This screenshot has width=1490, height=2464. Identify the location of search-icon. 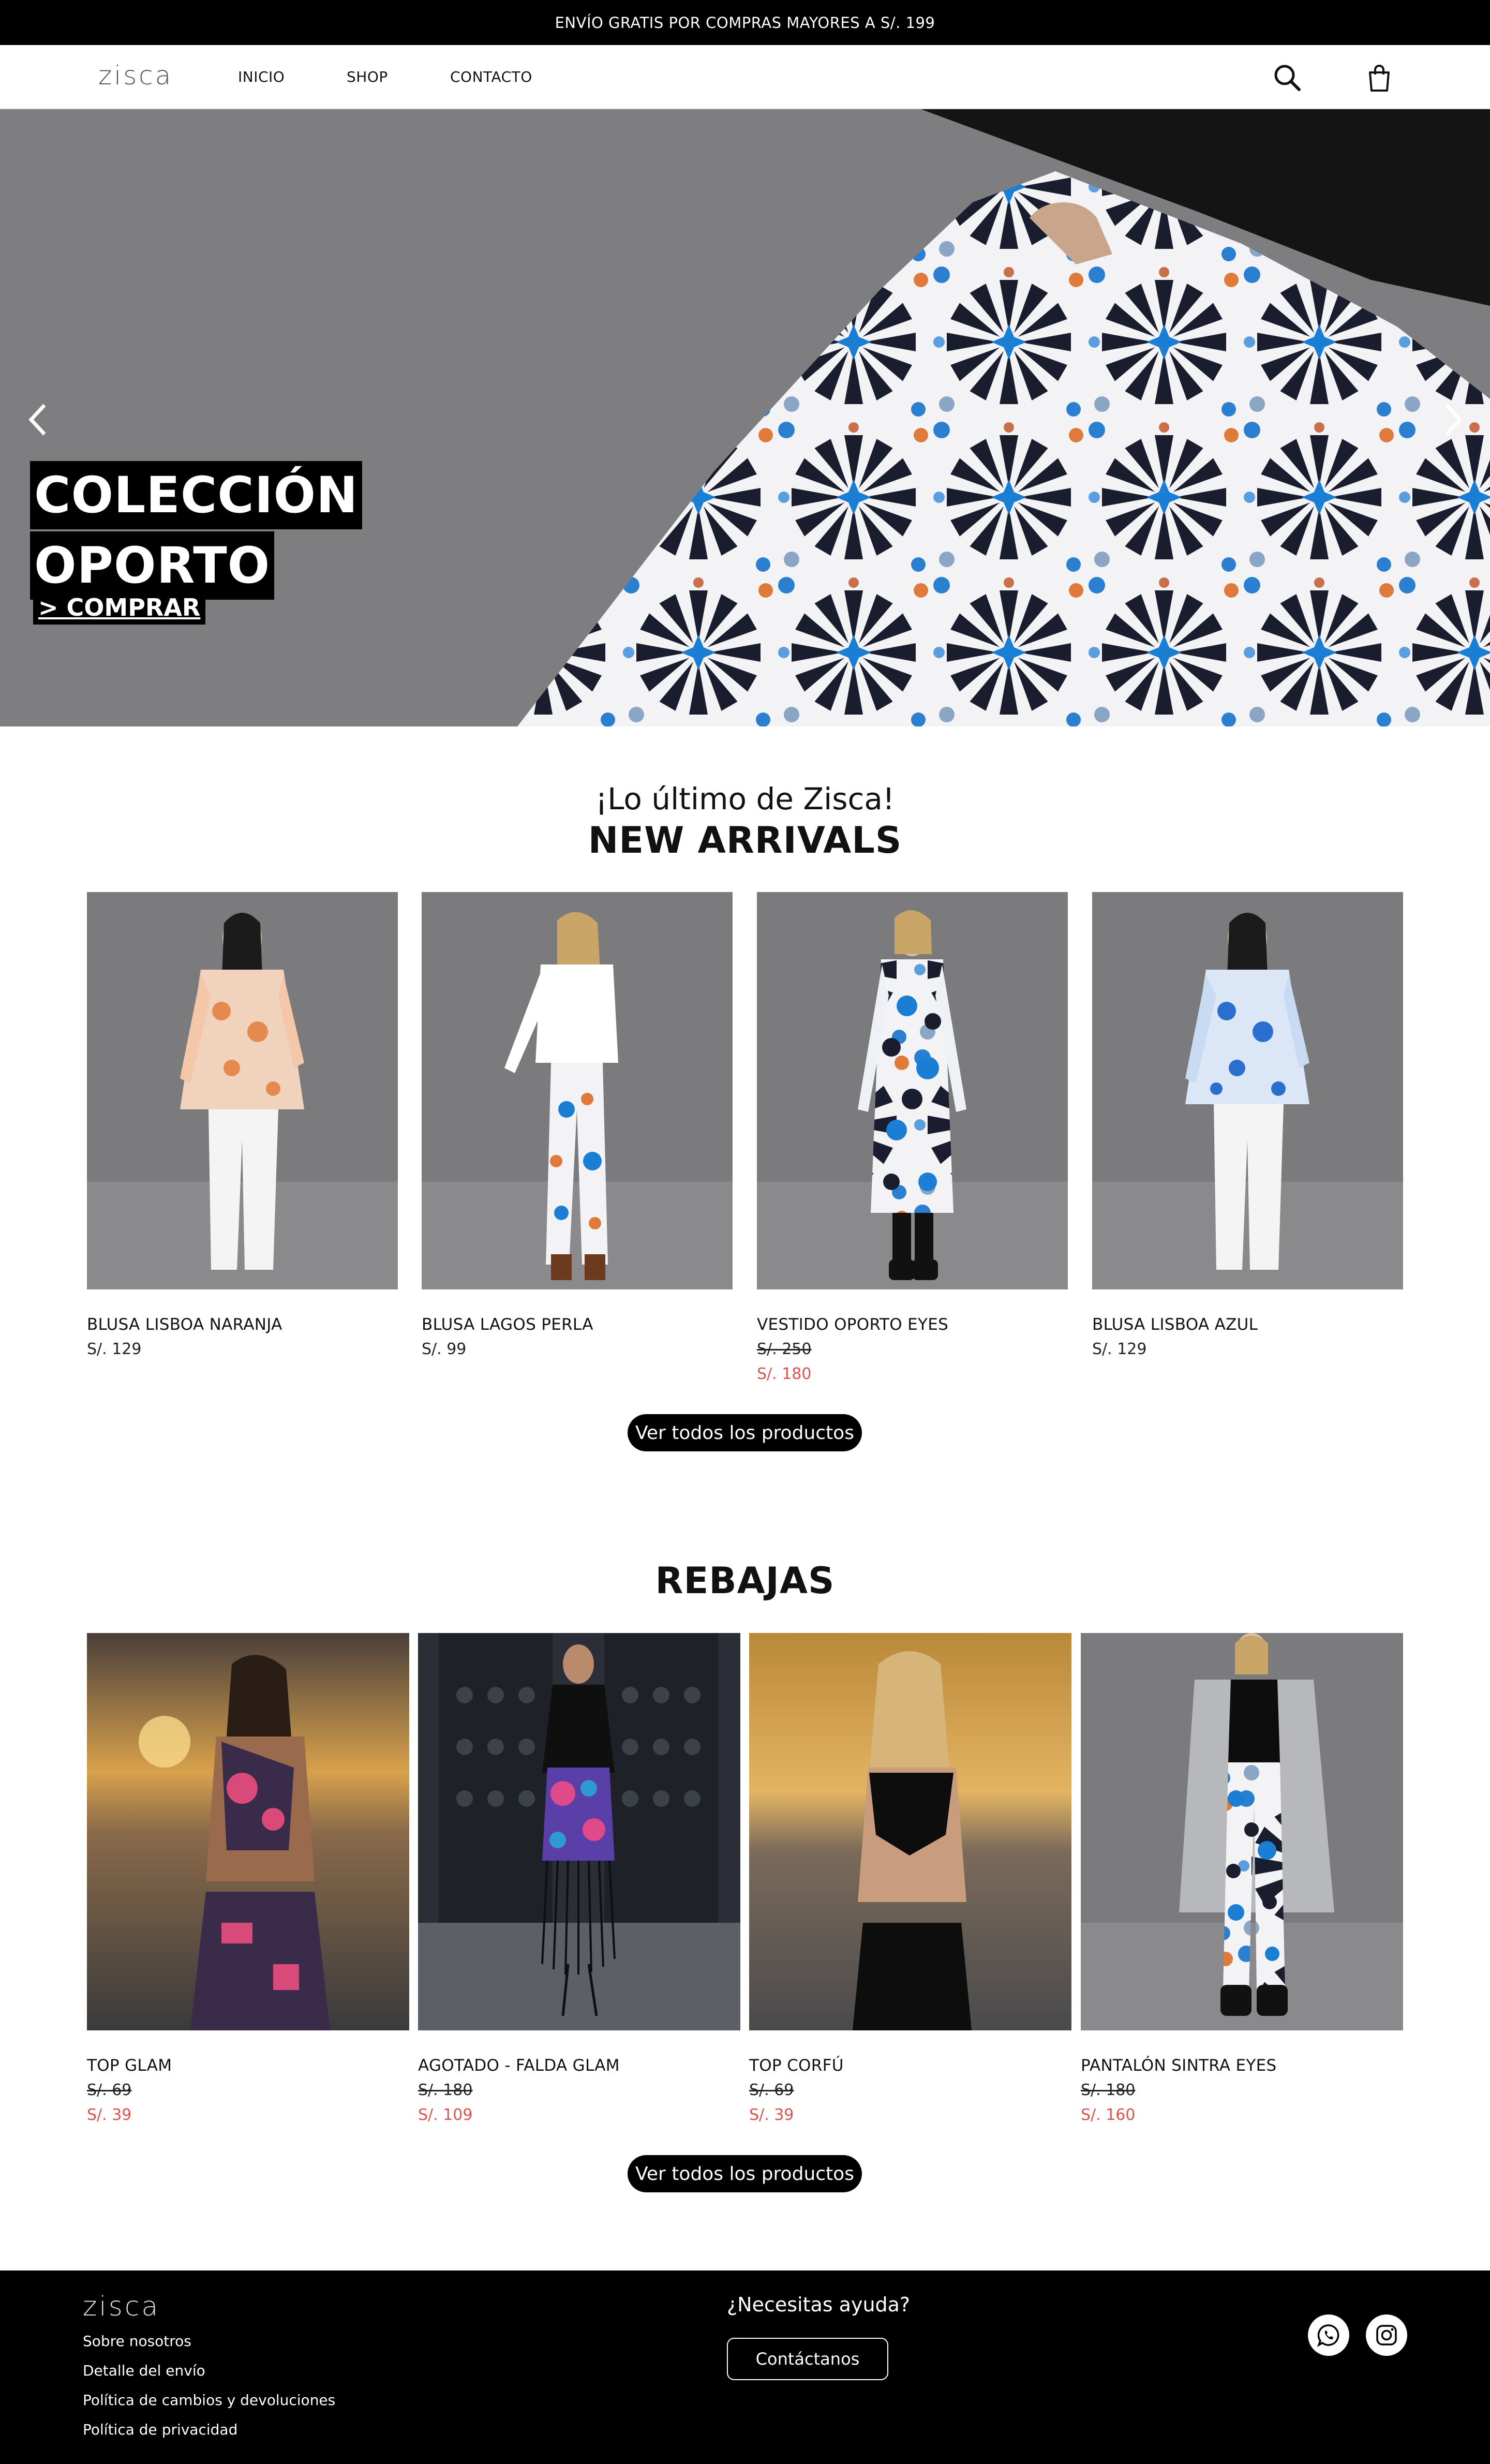
(1287, 77).